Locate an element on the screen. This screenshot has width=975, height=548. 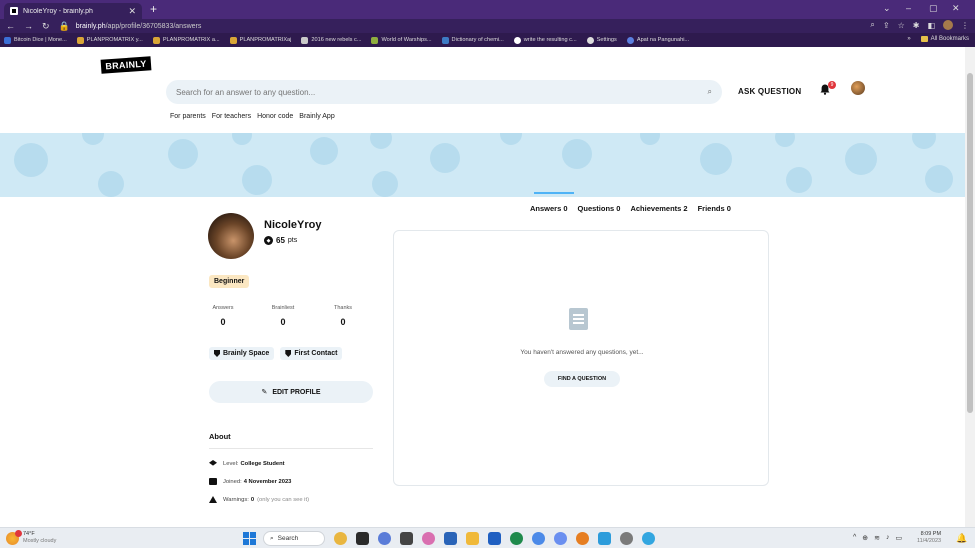
file-explorer-icon is located at coordinates (472, 538).